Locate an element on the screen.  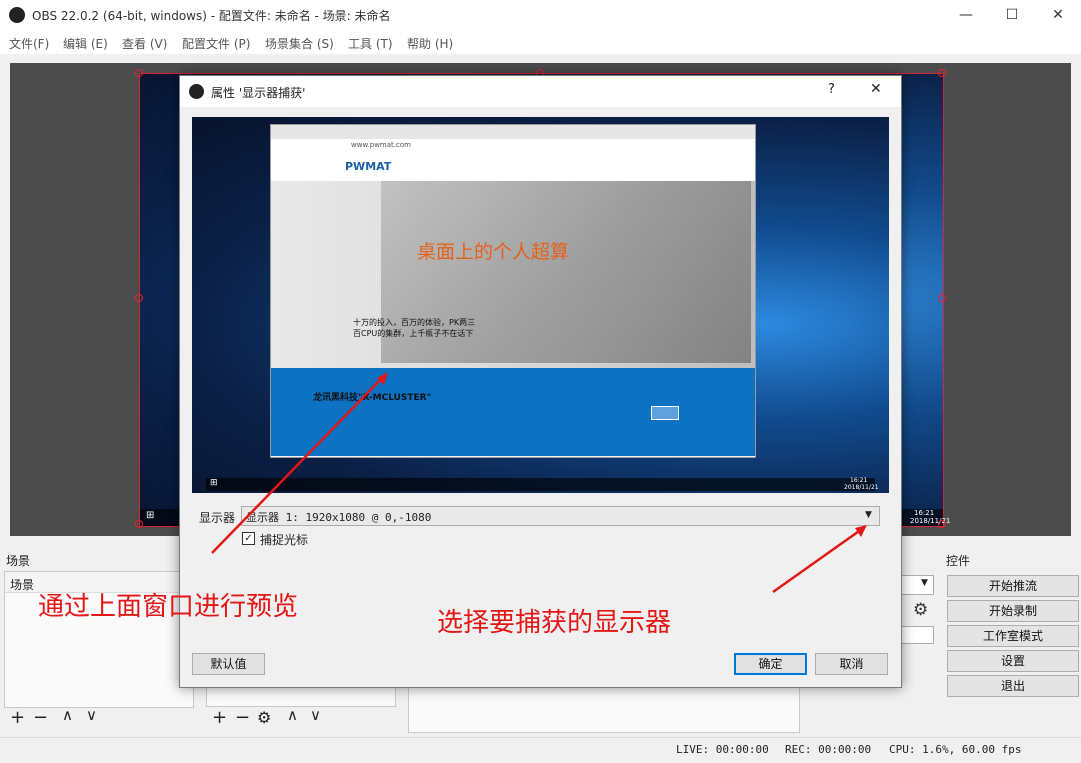
annotation-arrow-right is located at coordinates (817, 560).